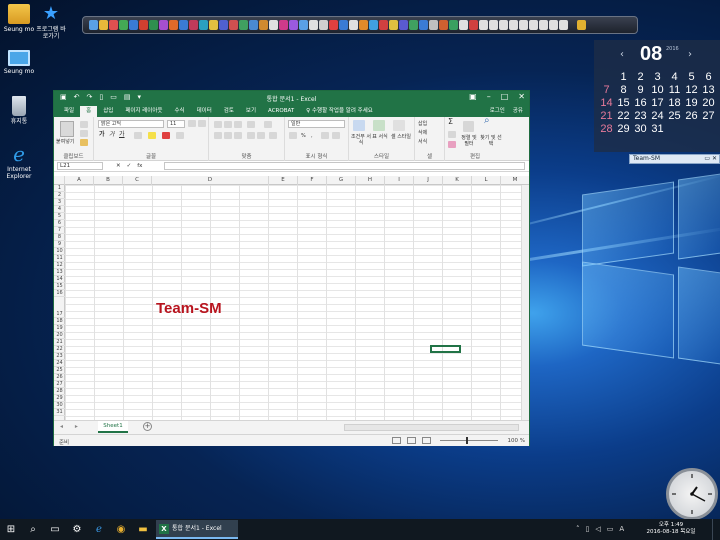  Describe the element at coordinates (218, 135) in the screenshot. I see `align-left-icon` at that location.